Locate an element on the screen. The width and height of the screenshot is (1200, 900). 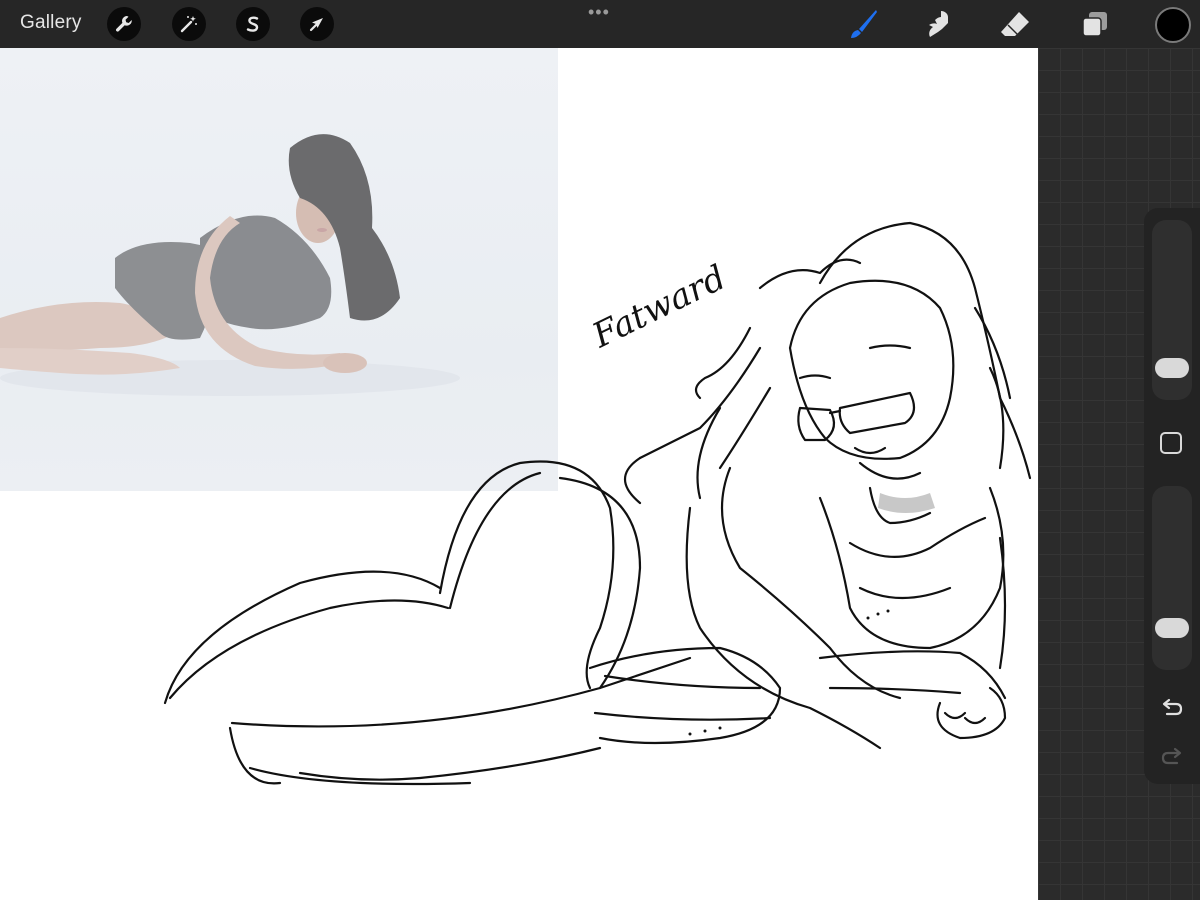
modify-button is located at coordinates (1171, 443).